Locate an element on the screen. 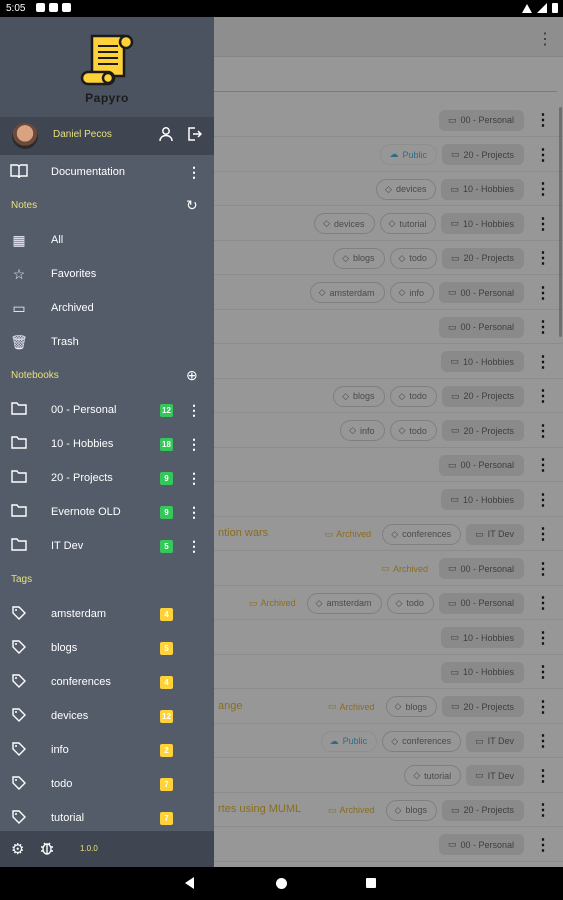  drawer-item-all: ▦ All is located at coordinates (107, 240).